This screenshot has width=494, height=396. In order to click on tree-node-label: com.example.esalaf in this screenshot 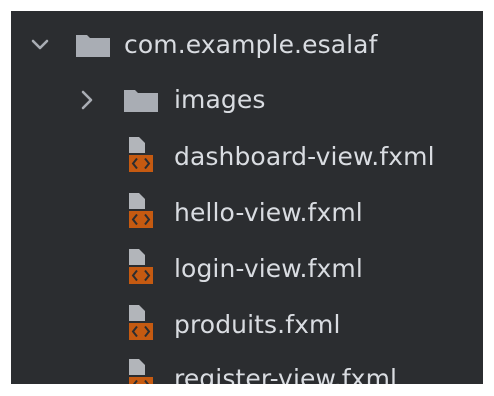, I will do `click(251, 44)`.